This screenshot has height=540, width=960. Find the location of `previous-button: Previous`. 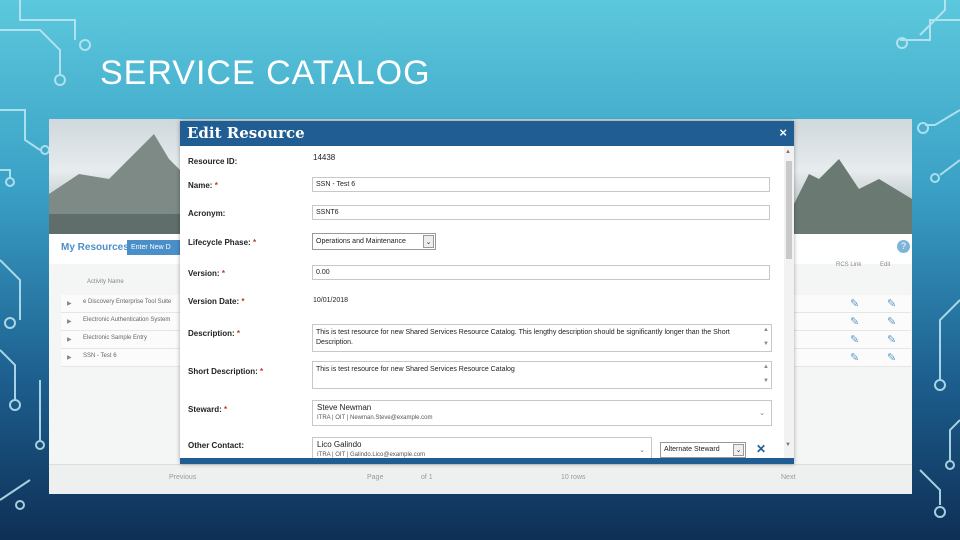

previous-button: Previous is located at coordinates (182, 477).